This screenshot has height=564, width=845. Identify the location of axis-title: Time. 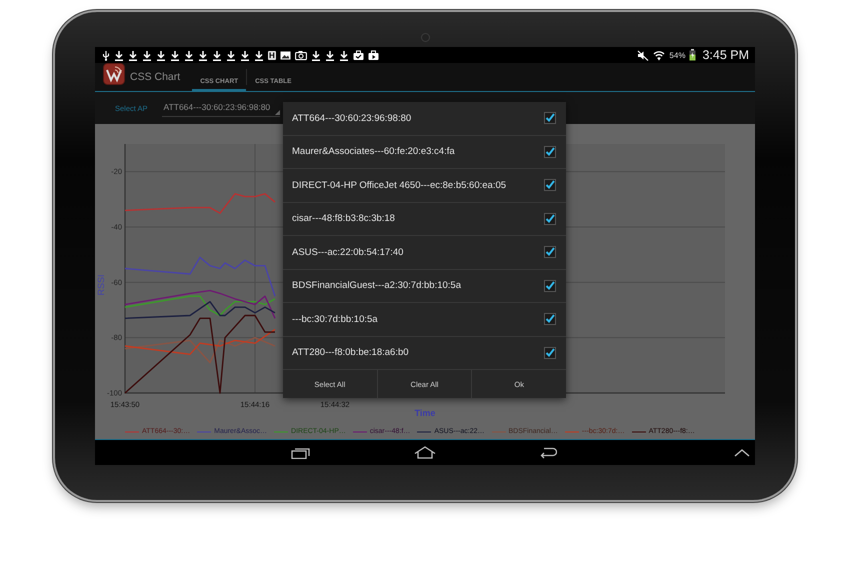
(425, 413).